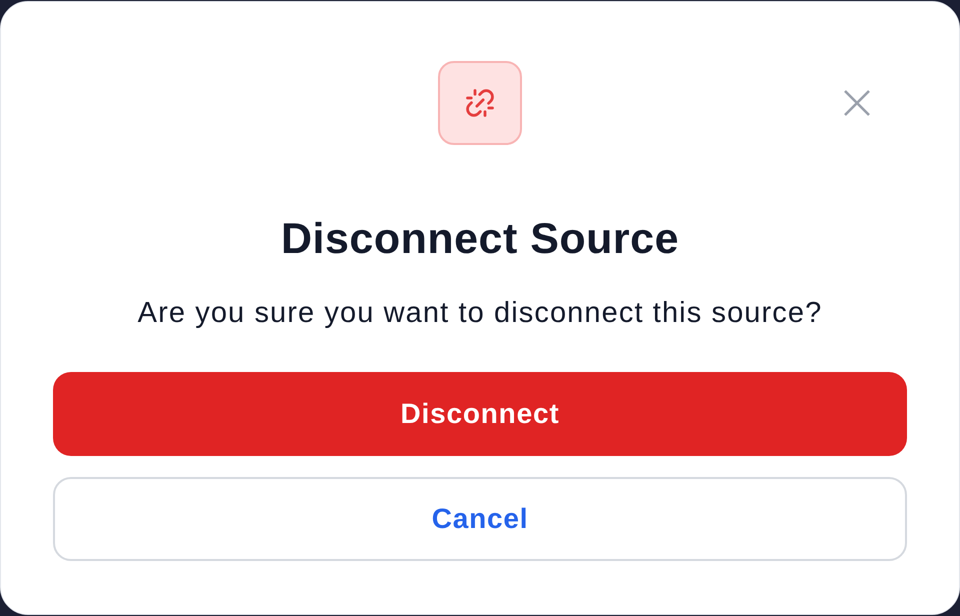 Image resolution: width=960 pixels, height=616 pixels. I want to click on disconnect-button: Disconnect, so click(480, 414).